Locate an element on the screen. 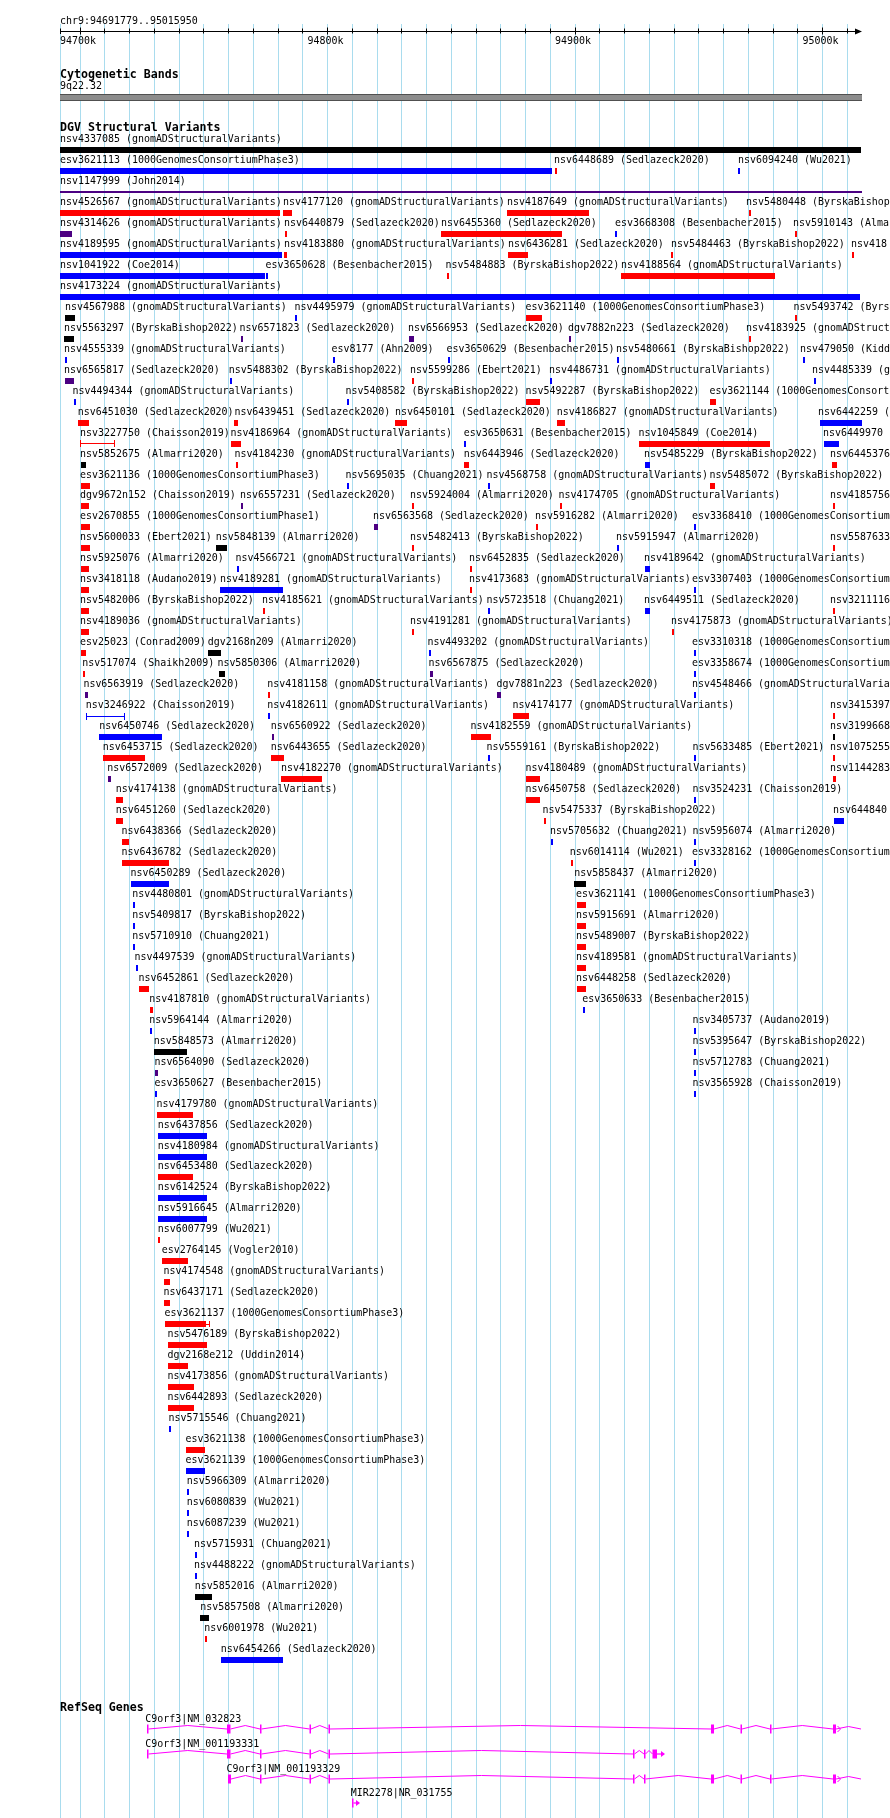 The image size is (890, 1818). variant-label: nsv5848573 (Almarri2020) is located at coordinates (225, 1040).